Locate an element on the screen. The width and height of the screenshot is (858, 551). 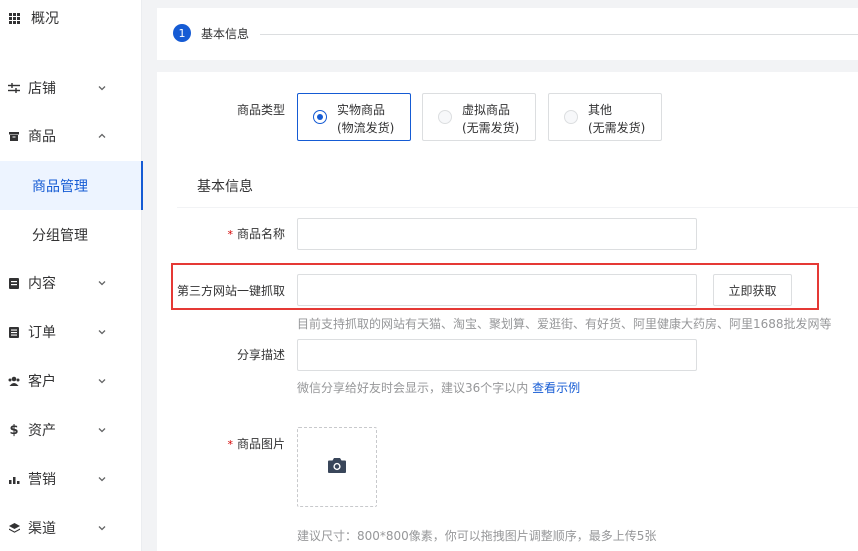
sidebar-subitem-label: 分组管理 is located at coordinates (60, 235).